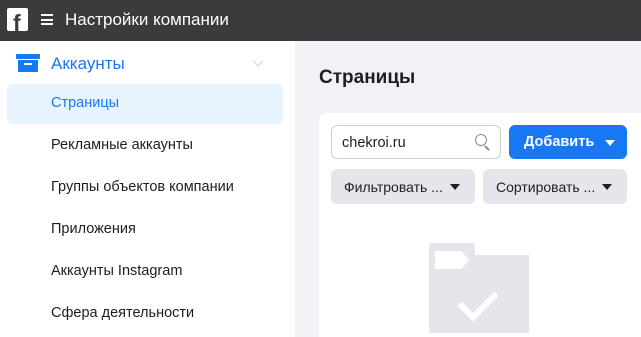  I want to click on sidebar-item-label: Приложения, so click(93, 229).